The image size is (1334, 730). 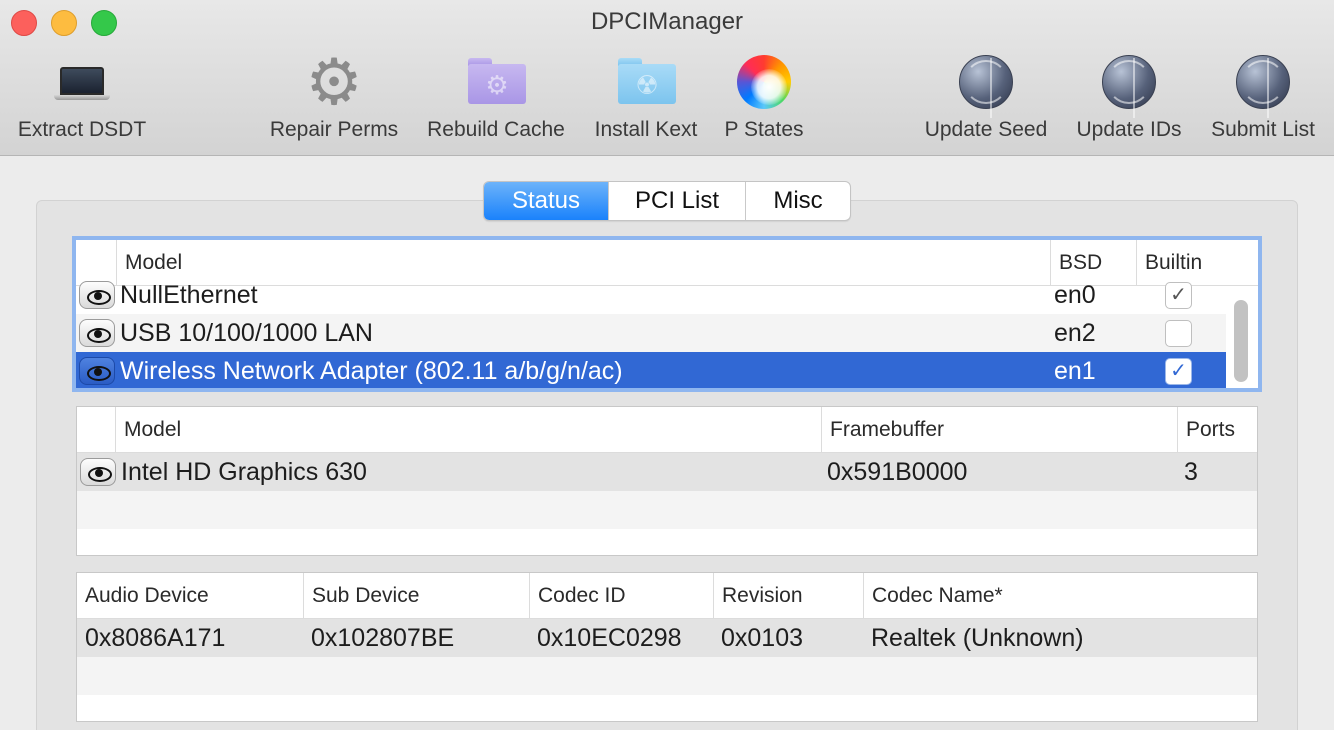 What do you see at coordinates (609, 638) in the screenshot?
I see `cell-codec-id: 0x10EC0298` at bounding box center [609, 638].